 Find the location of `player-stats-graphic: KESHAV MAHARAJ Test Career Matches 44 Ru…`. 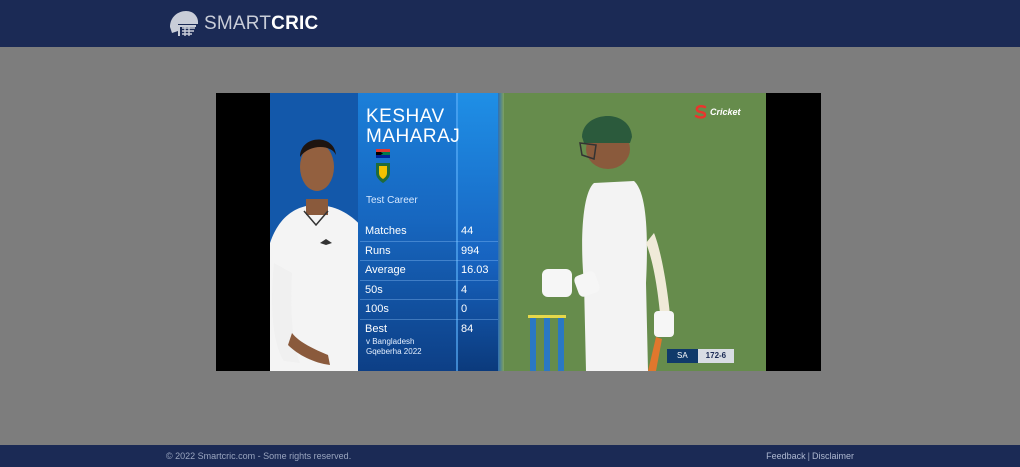

player-stats-graphic: KESHAV MAHARAJ Test Career Matches 44 Ru… is located at coordinates (384, 232).